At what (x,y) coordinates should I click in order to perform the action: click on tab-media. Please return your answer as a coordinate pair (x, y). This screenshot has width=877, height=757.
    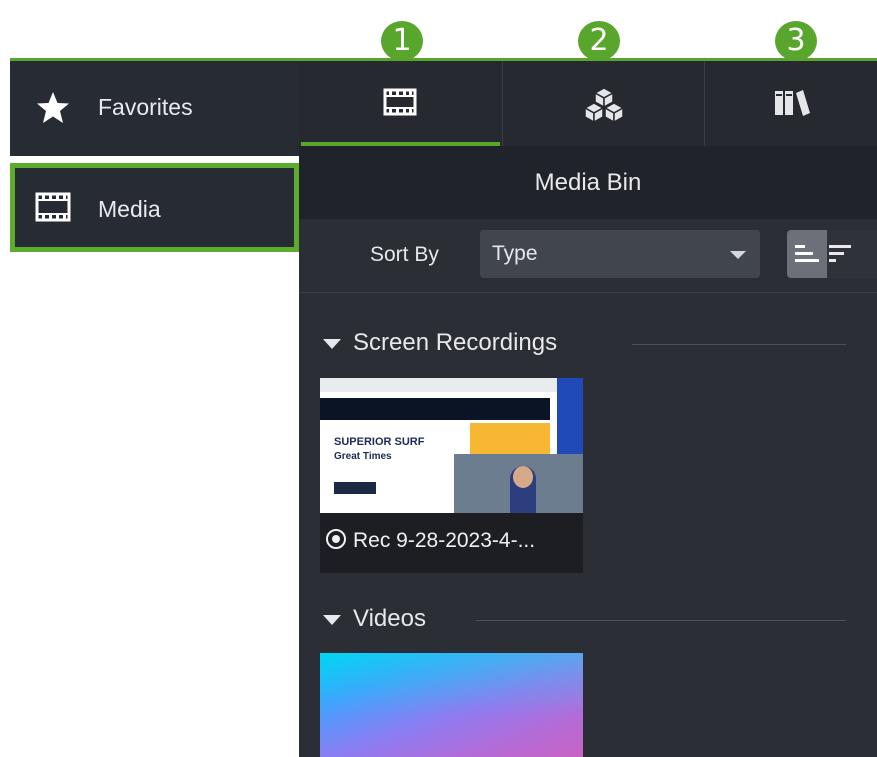
    Looking at the image, I should click on (399, 103).